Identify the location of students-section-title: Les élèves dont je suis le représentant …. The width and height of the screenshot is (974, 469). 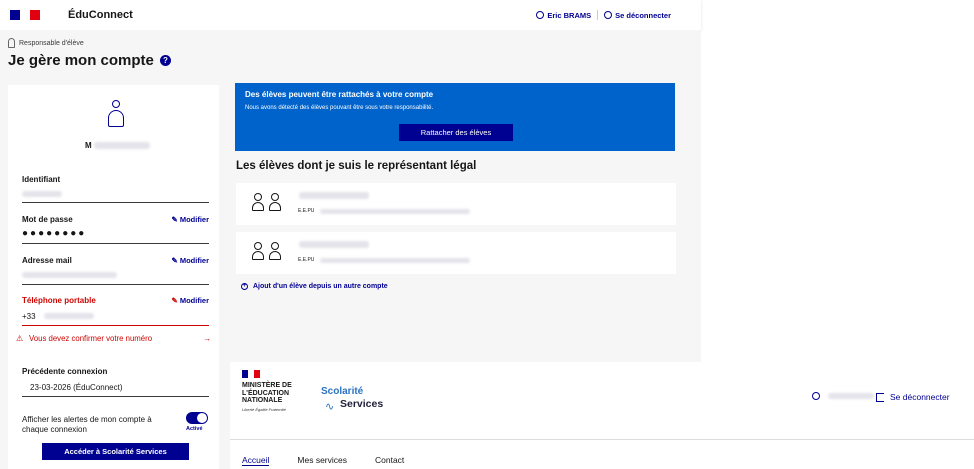
(356, 166).